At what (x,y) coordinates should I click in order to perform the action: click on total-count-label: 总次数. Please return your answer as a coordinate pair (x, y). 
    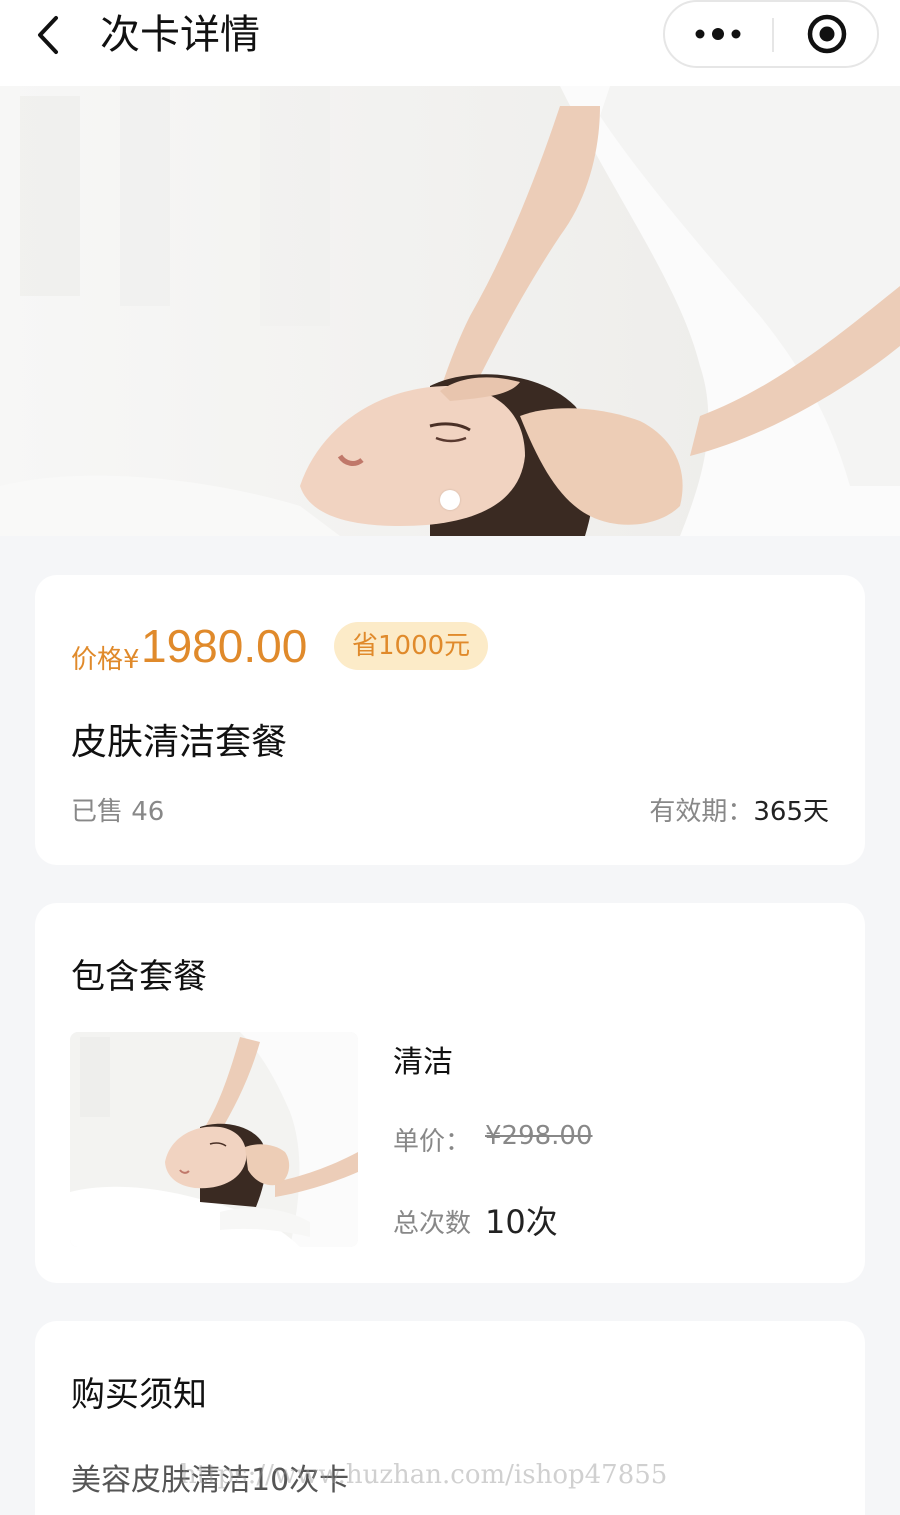
    Looking at the image, I should click on (432, 1224).